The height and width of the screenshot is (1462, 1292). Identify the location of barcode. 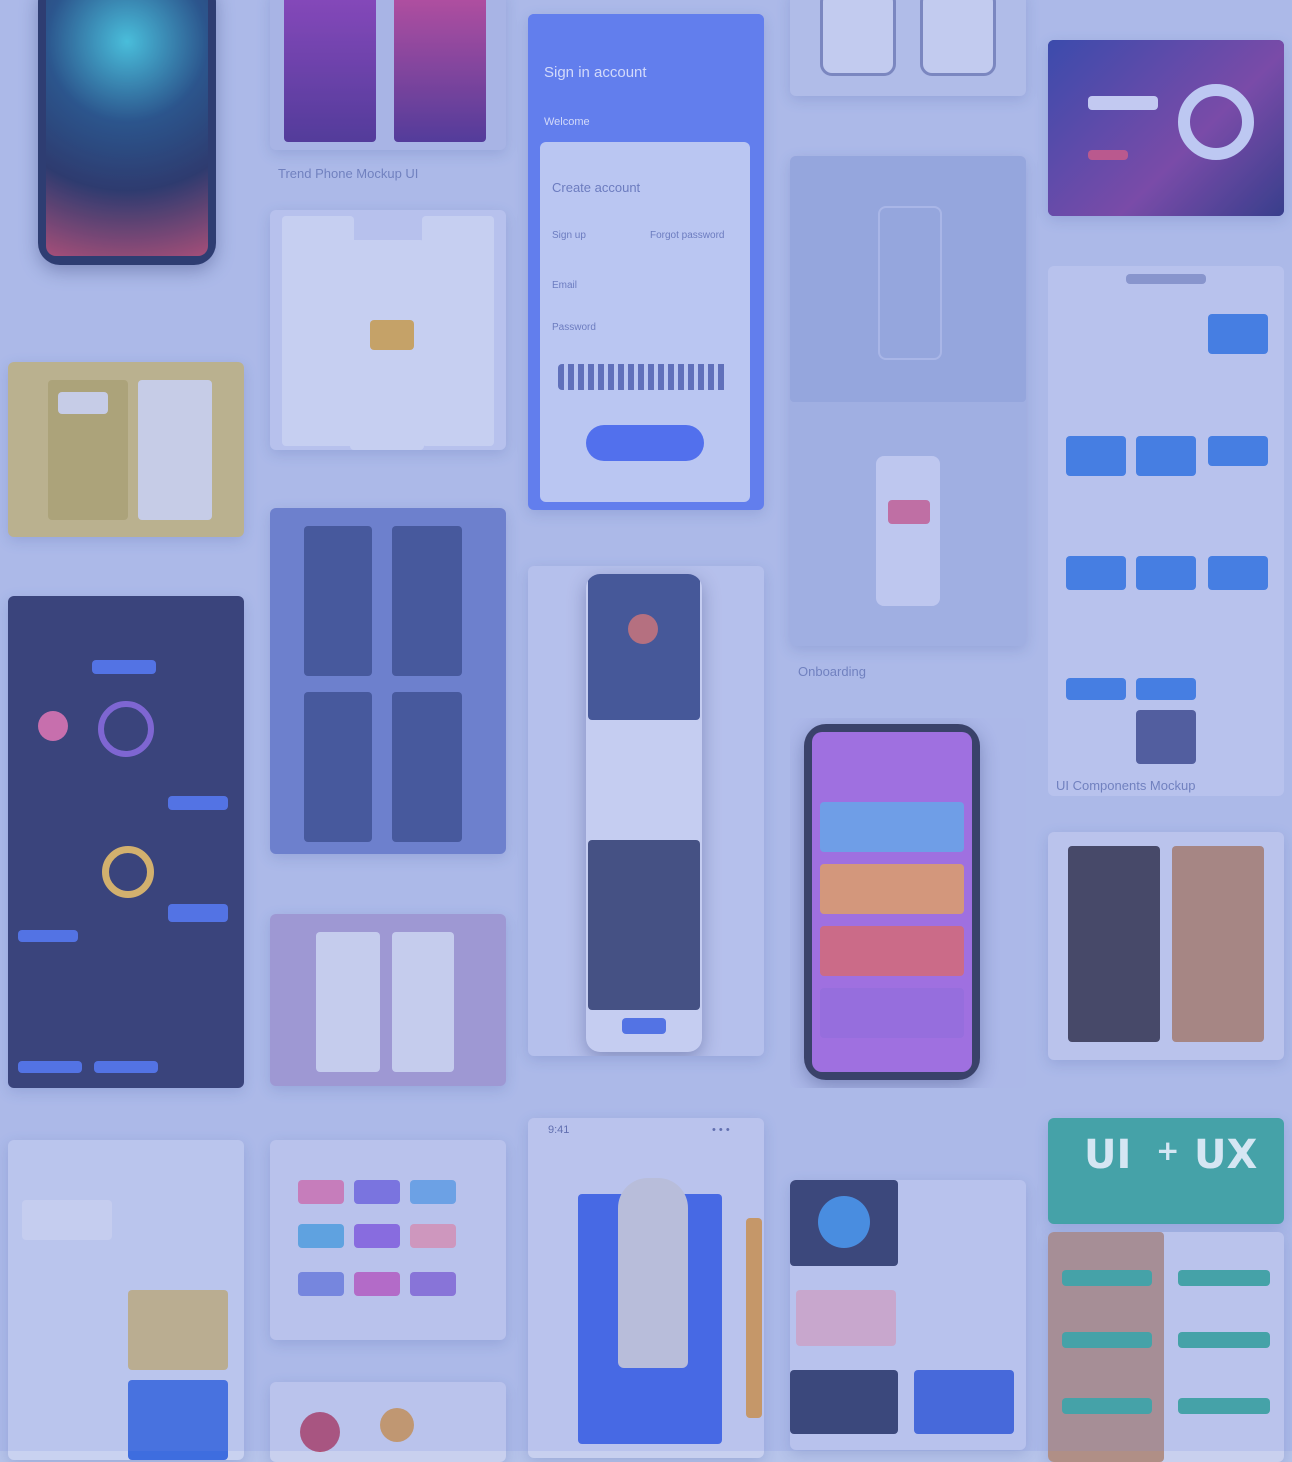
(643, 377).